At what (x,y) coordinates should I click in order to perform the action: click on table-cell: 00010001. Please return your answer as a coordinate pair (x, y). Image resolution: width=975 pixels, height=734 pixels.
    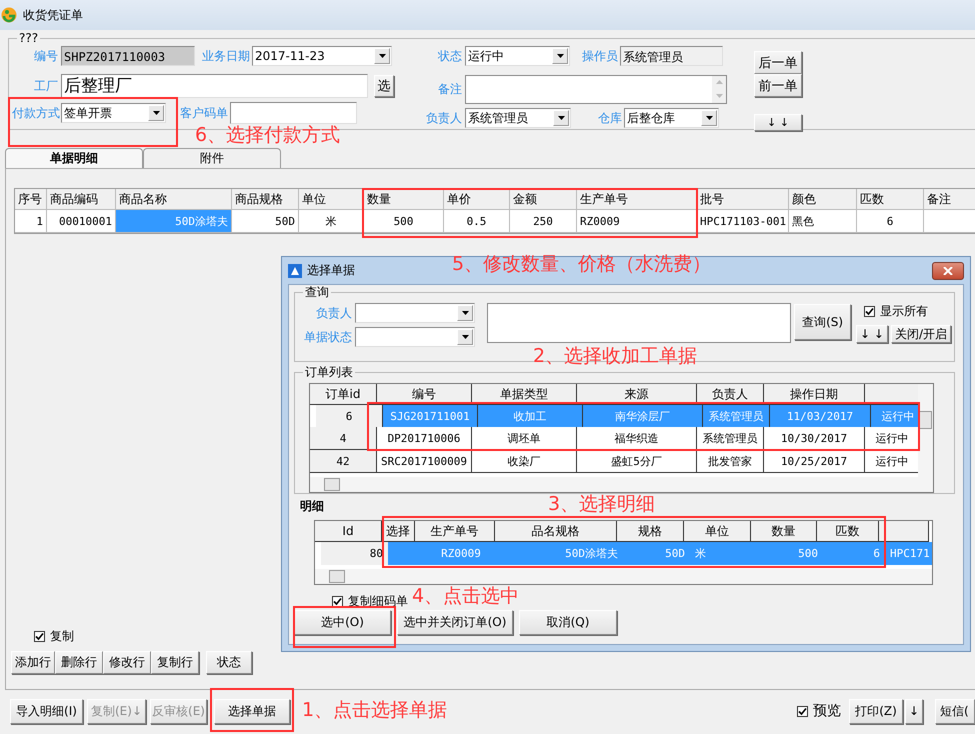
    Looking at the image, I should click on (81, 221).